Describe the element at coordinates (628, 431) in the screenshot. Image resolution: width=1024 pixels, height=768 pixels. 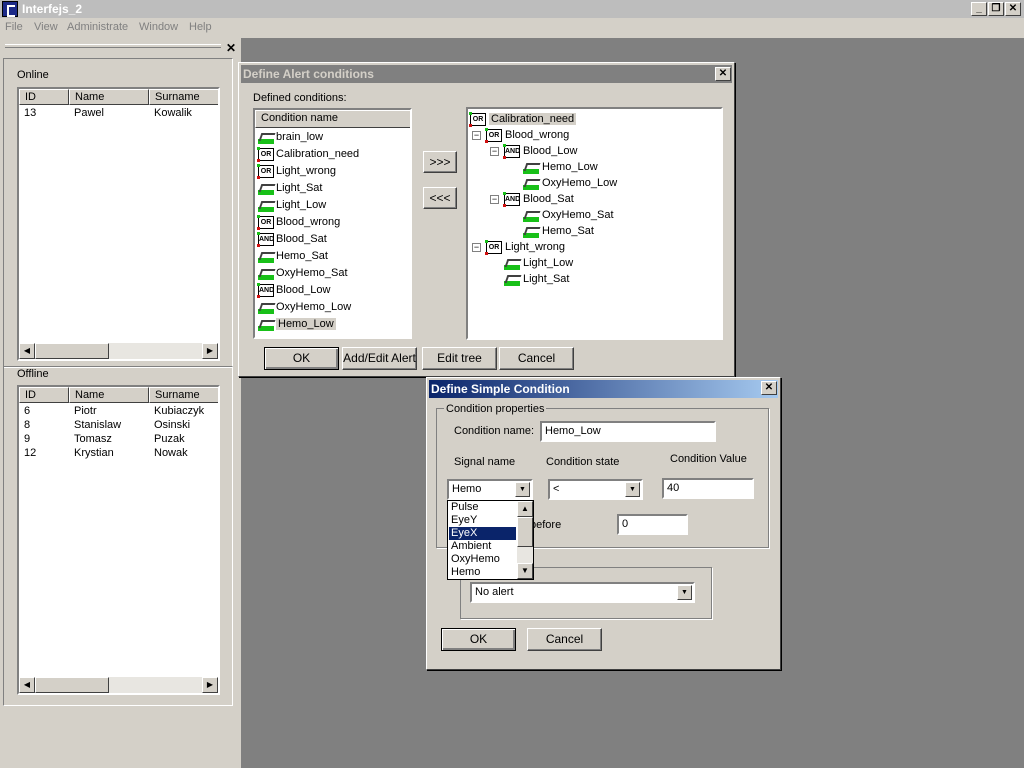
I see `condition-name-input: Hemo_Low` at that location.